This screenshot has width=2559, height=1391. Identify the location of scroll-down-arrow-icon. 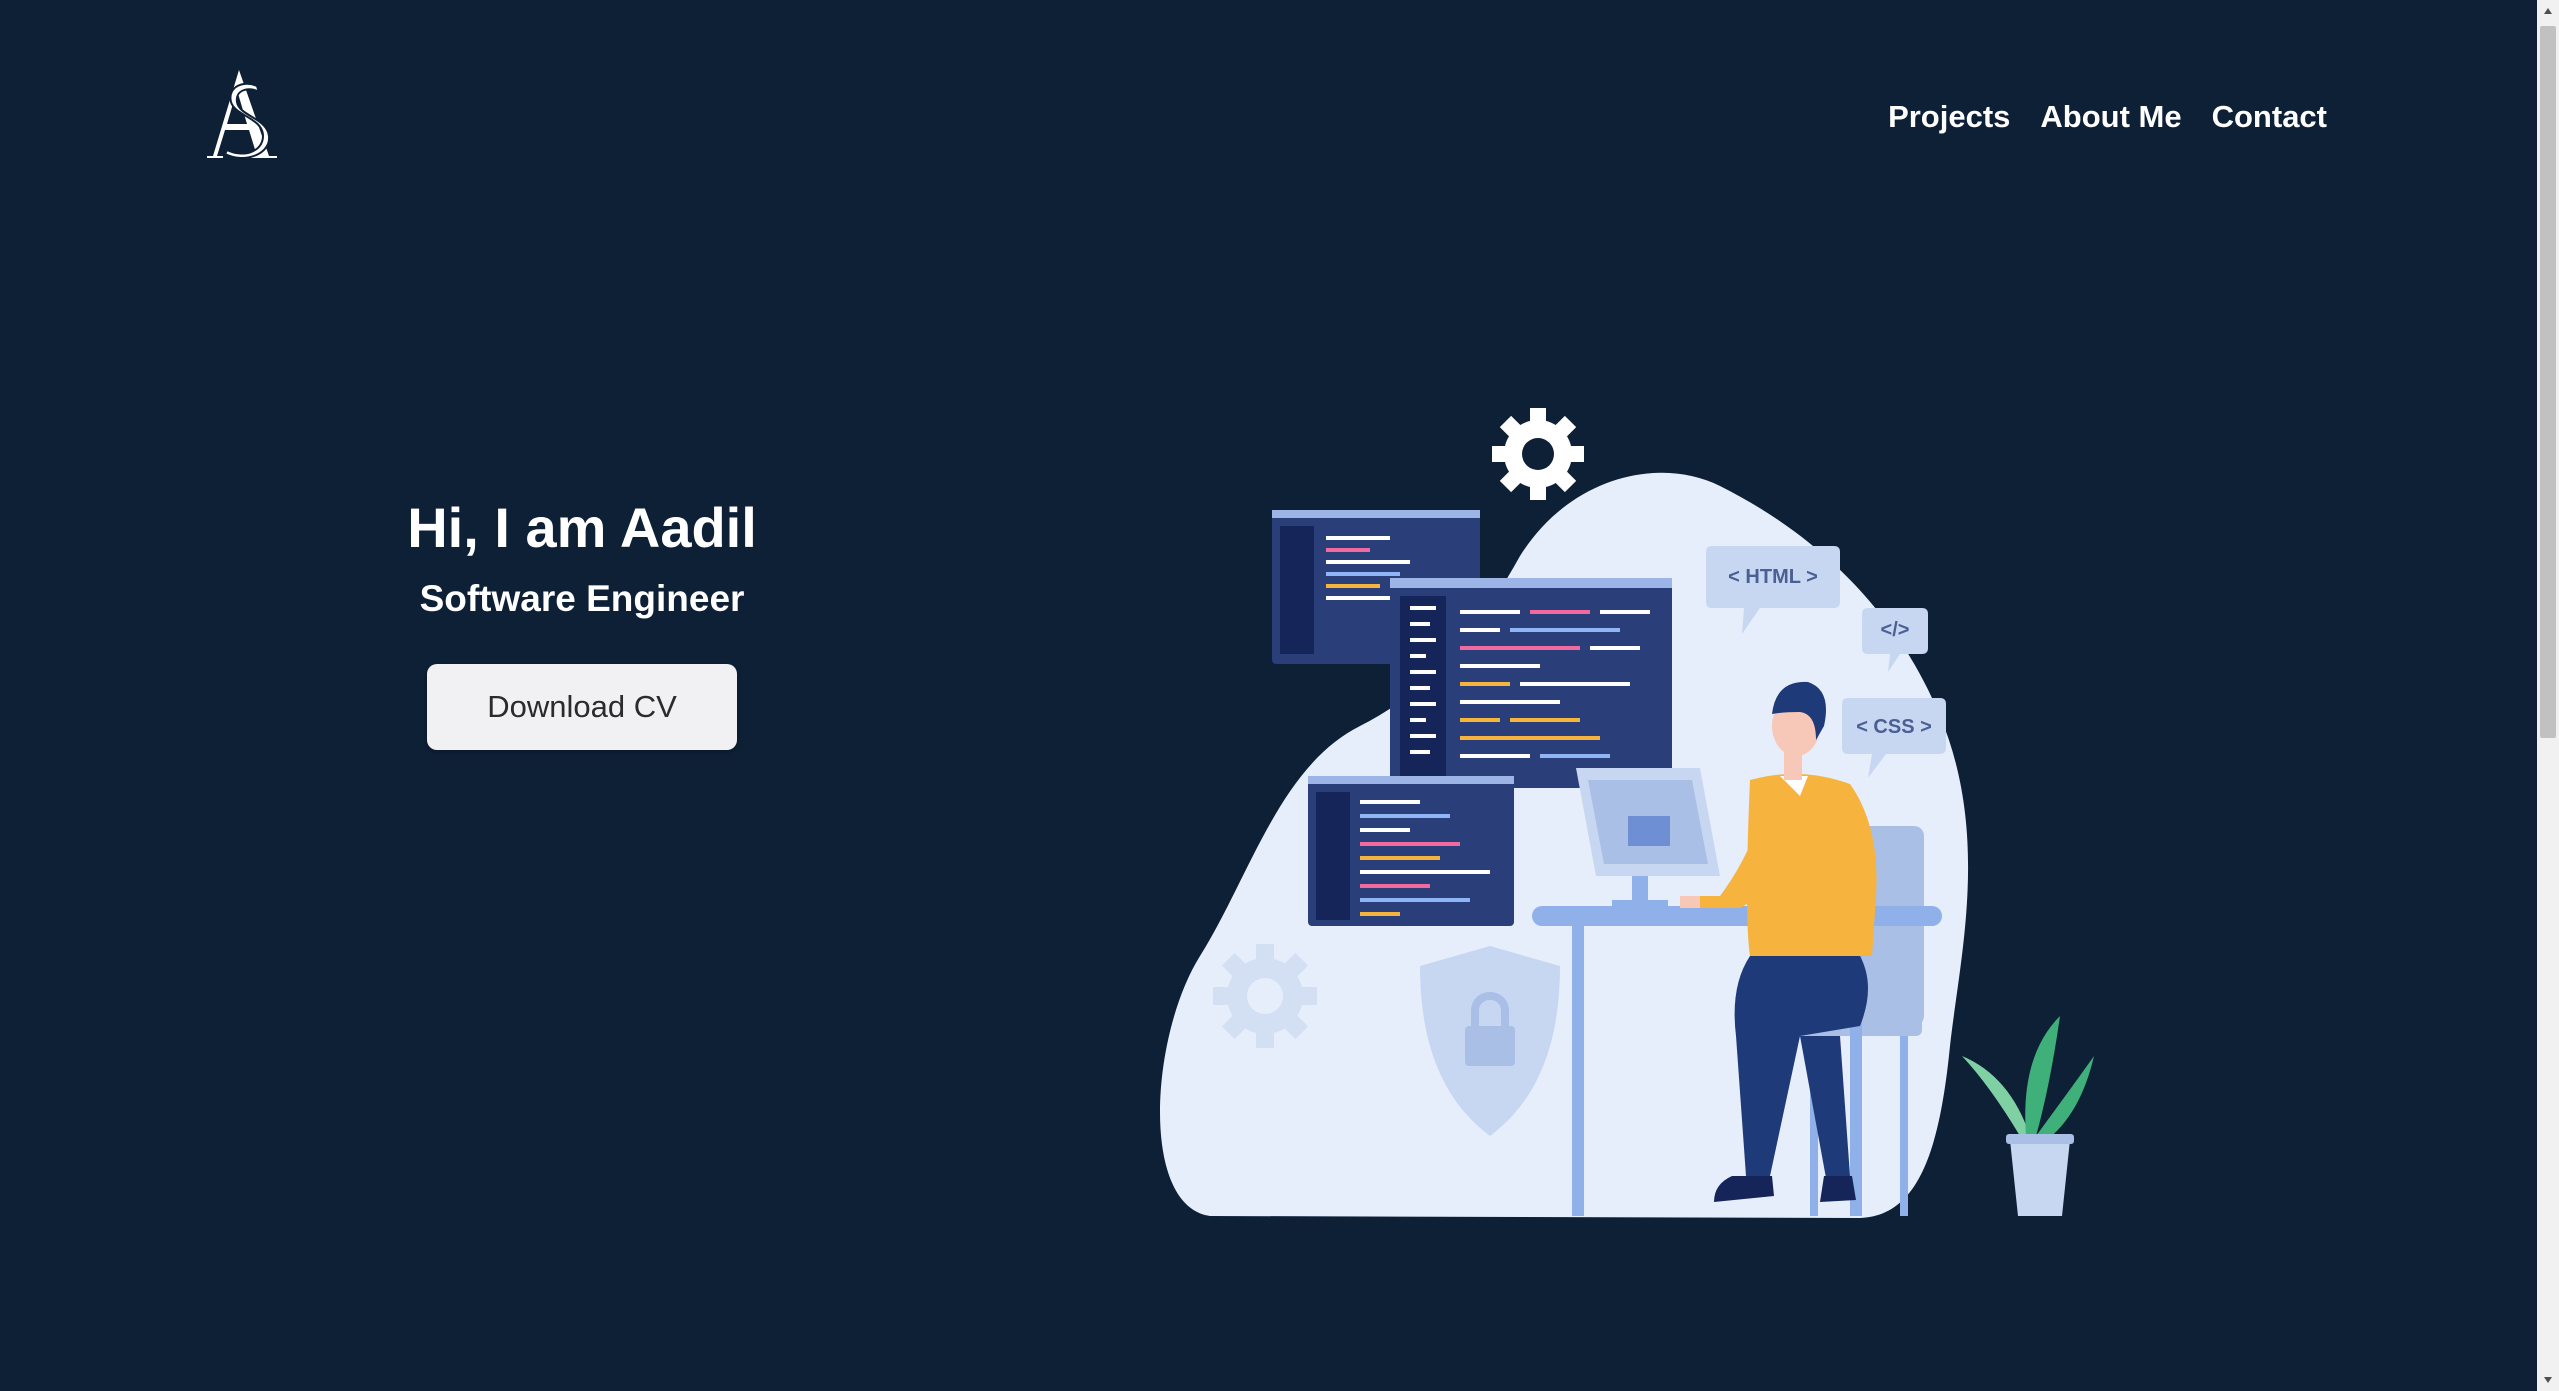
(2548, 1380).